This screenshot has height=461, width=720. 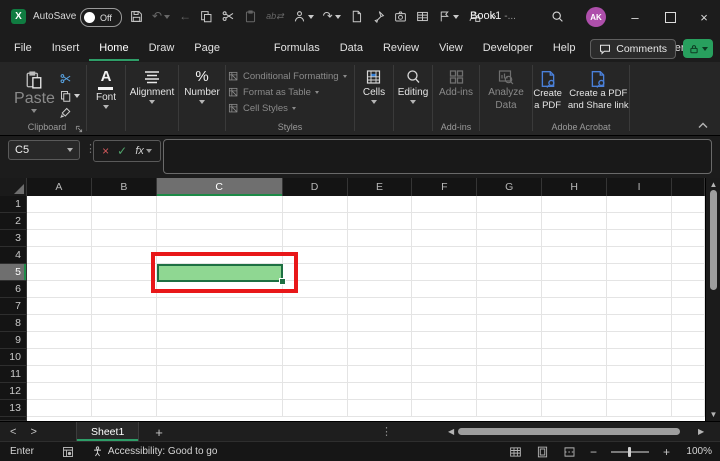 I want to click on cell-F1, so click(x=445, y=204).